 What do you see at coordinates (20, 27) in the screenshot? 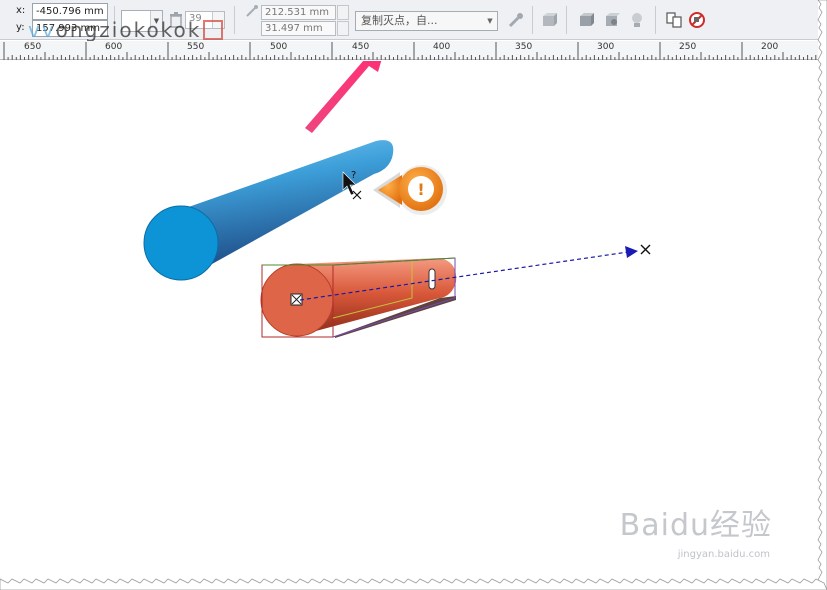
I see `y-label: y:` at bounding box center [20, 27].